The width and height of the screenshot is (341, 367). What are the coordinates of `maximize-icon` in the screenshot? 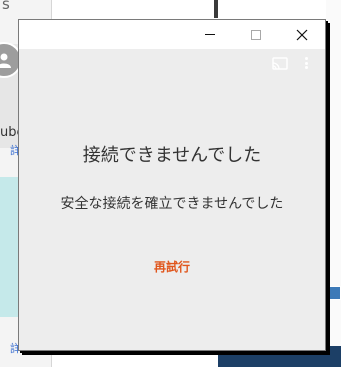 It's located at (256, 34).